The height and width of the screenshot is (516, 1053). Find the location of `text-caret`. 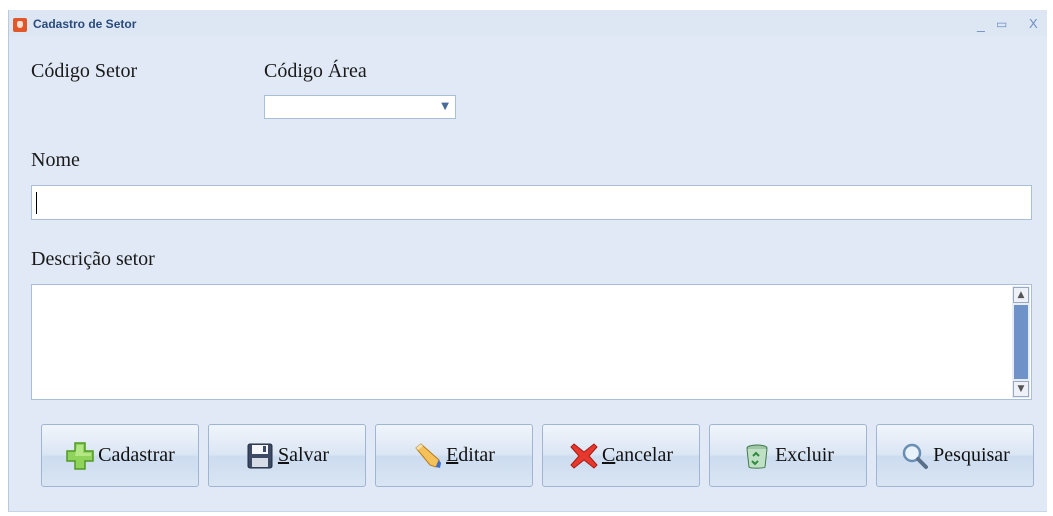

text-caret is located at coordinates (36, 203).